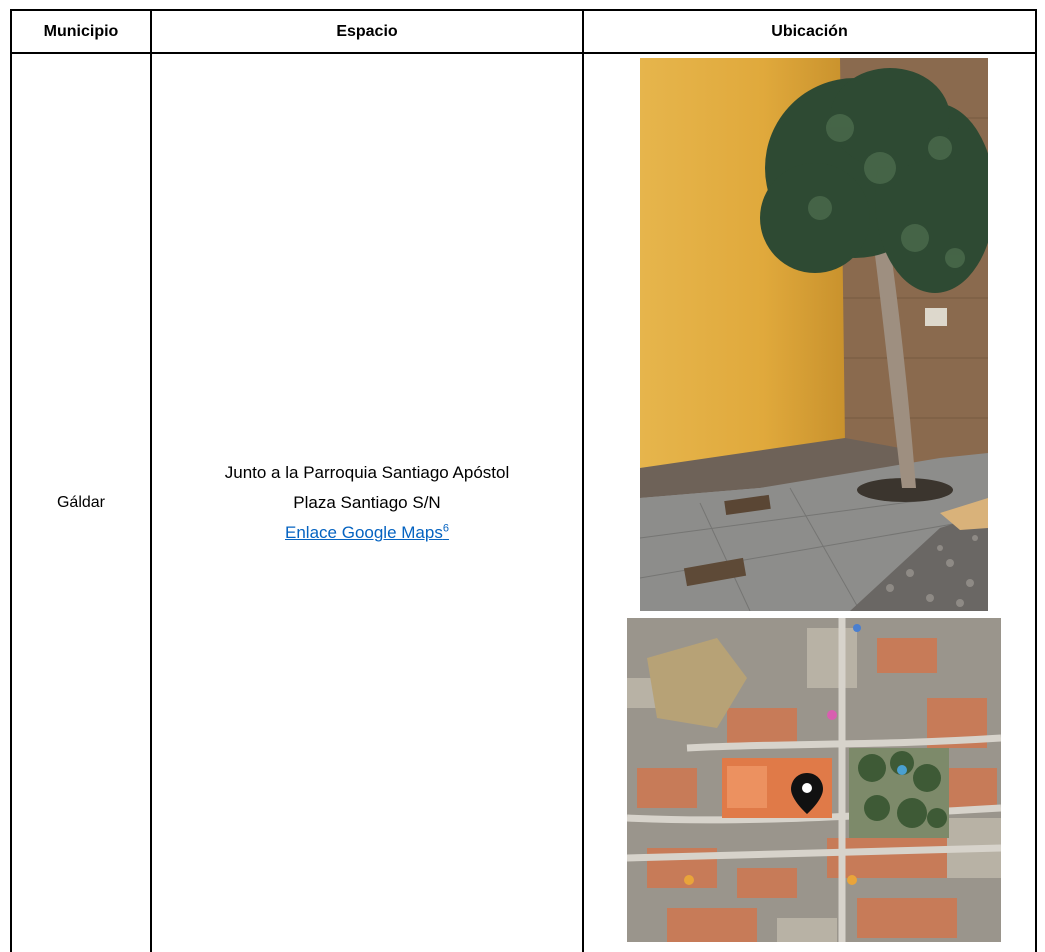 The height and width of the screenshot is (952, 1045). Describe the element at coordinates (367, 472) in the screenshot. I see `espacio-line-1: Junto a la Parroquia Santiago Apóstol` at that location.